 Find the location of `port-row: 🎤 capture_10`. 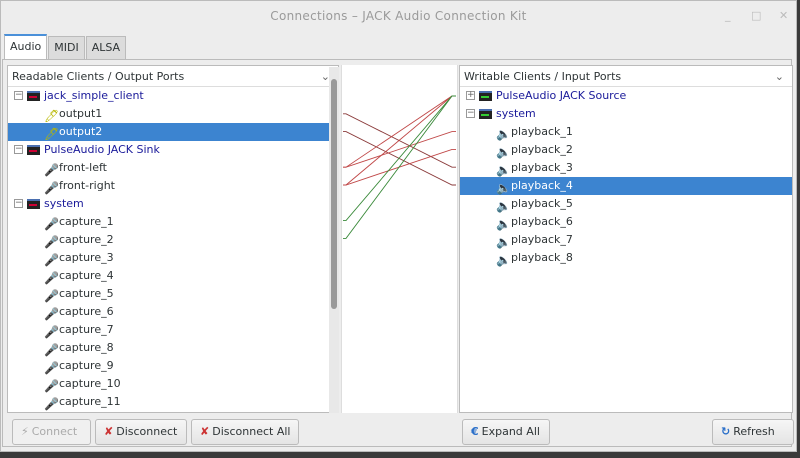

port-row: 🎤 capture_10 is located at coordinates (173, 384).